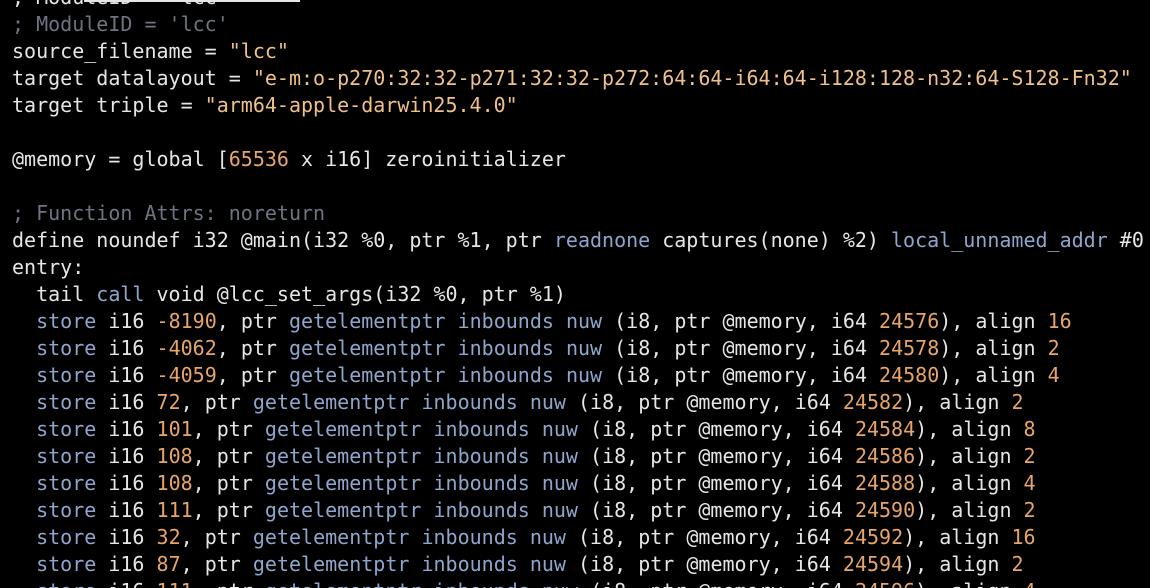 This screenshot has width=1150, height=588. I want to click on code-token-number: 24584, so click(885, 429).